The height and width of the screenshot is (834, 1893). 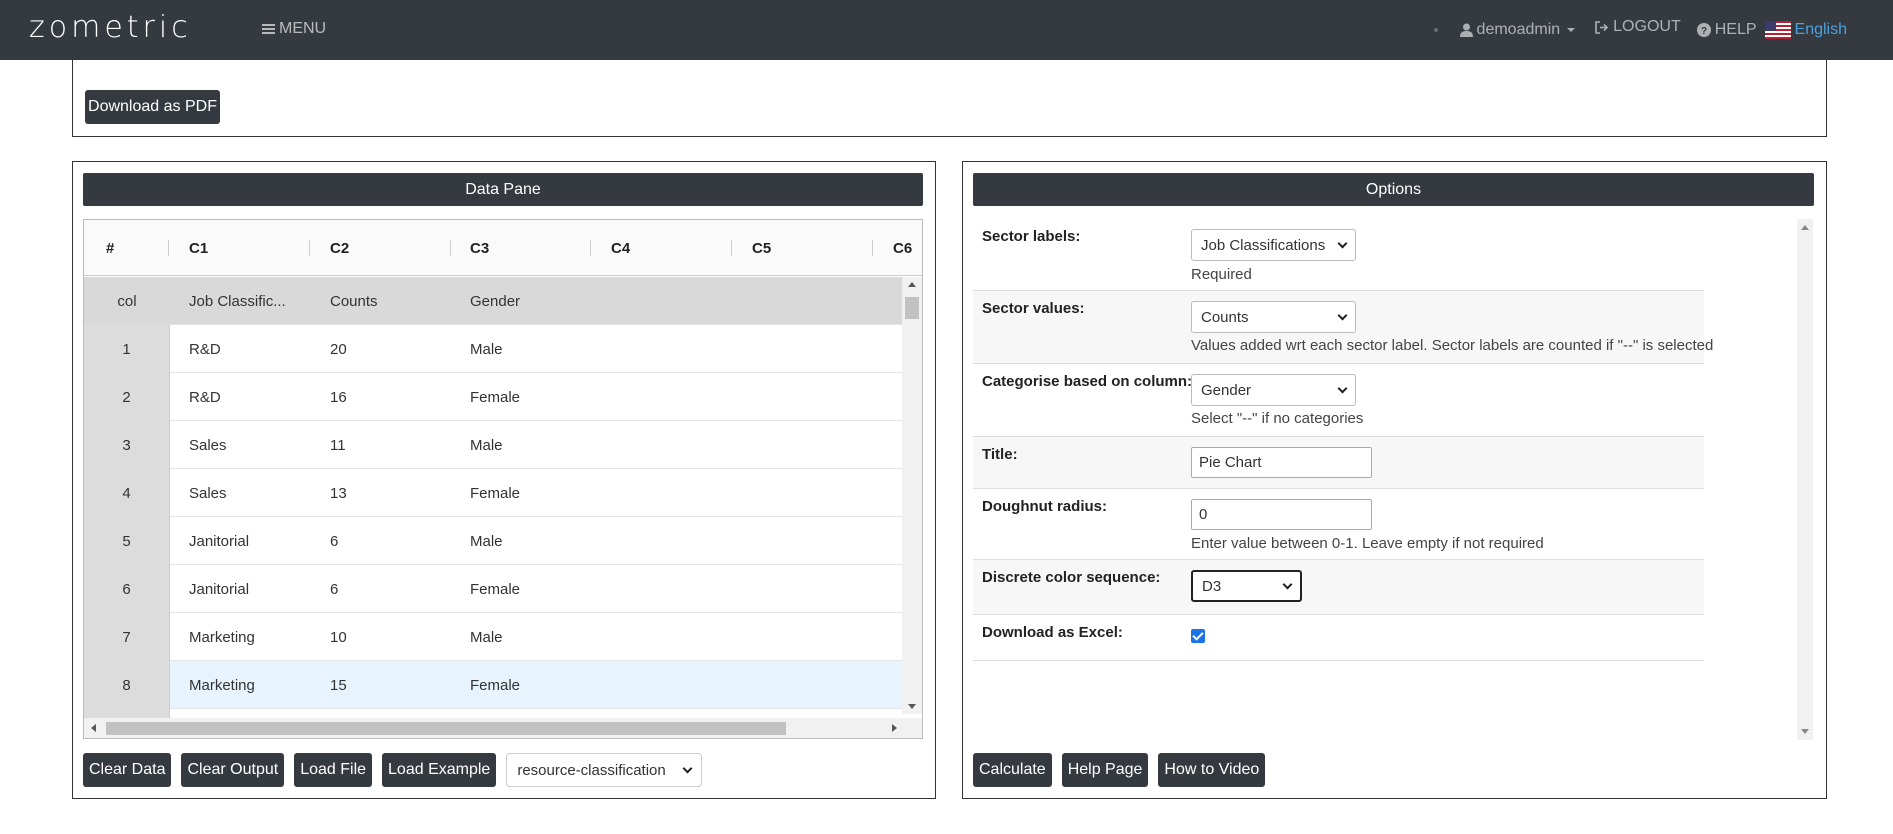 I want to click on load-file-button: Load File, so click(x=333, y=770).